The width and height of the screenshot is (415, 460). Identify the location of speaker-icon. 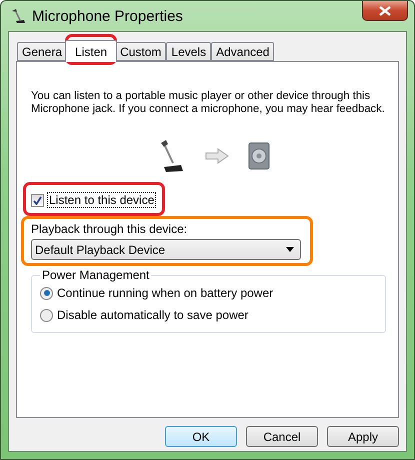
(259, 156).